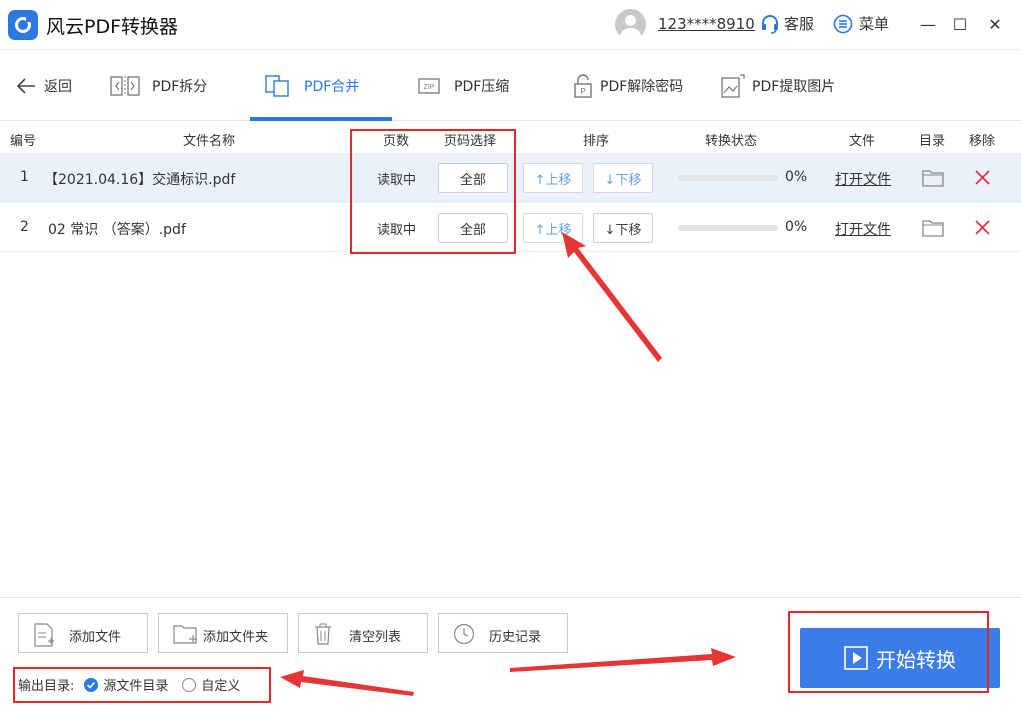 The height and width of the screenshot is (719, 1021). What do you see at coordinates (125, 86) in the screenshot?
I see `split-icon` at bounding box center [125, 86].